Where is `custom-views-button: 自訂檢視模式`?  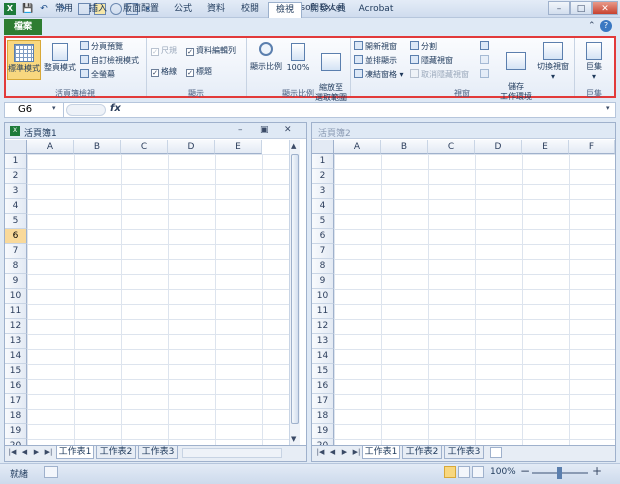 custom-views-button: 自訂檢視模式 is located at coordinates (109, 60).